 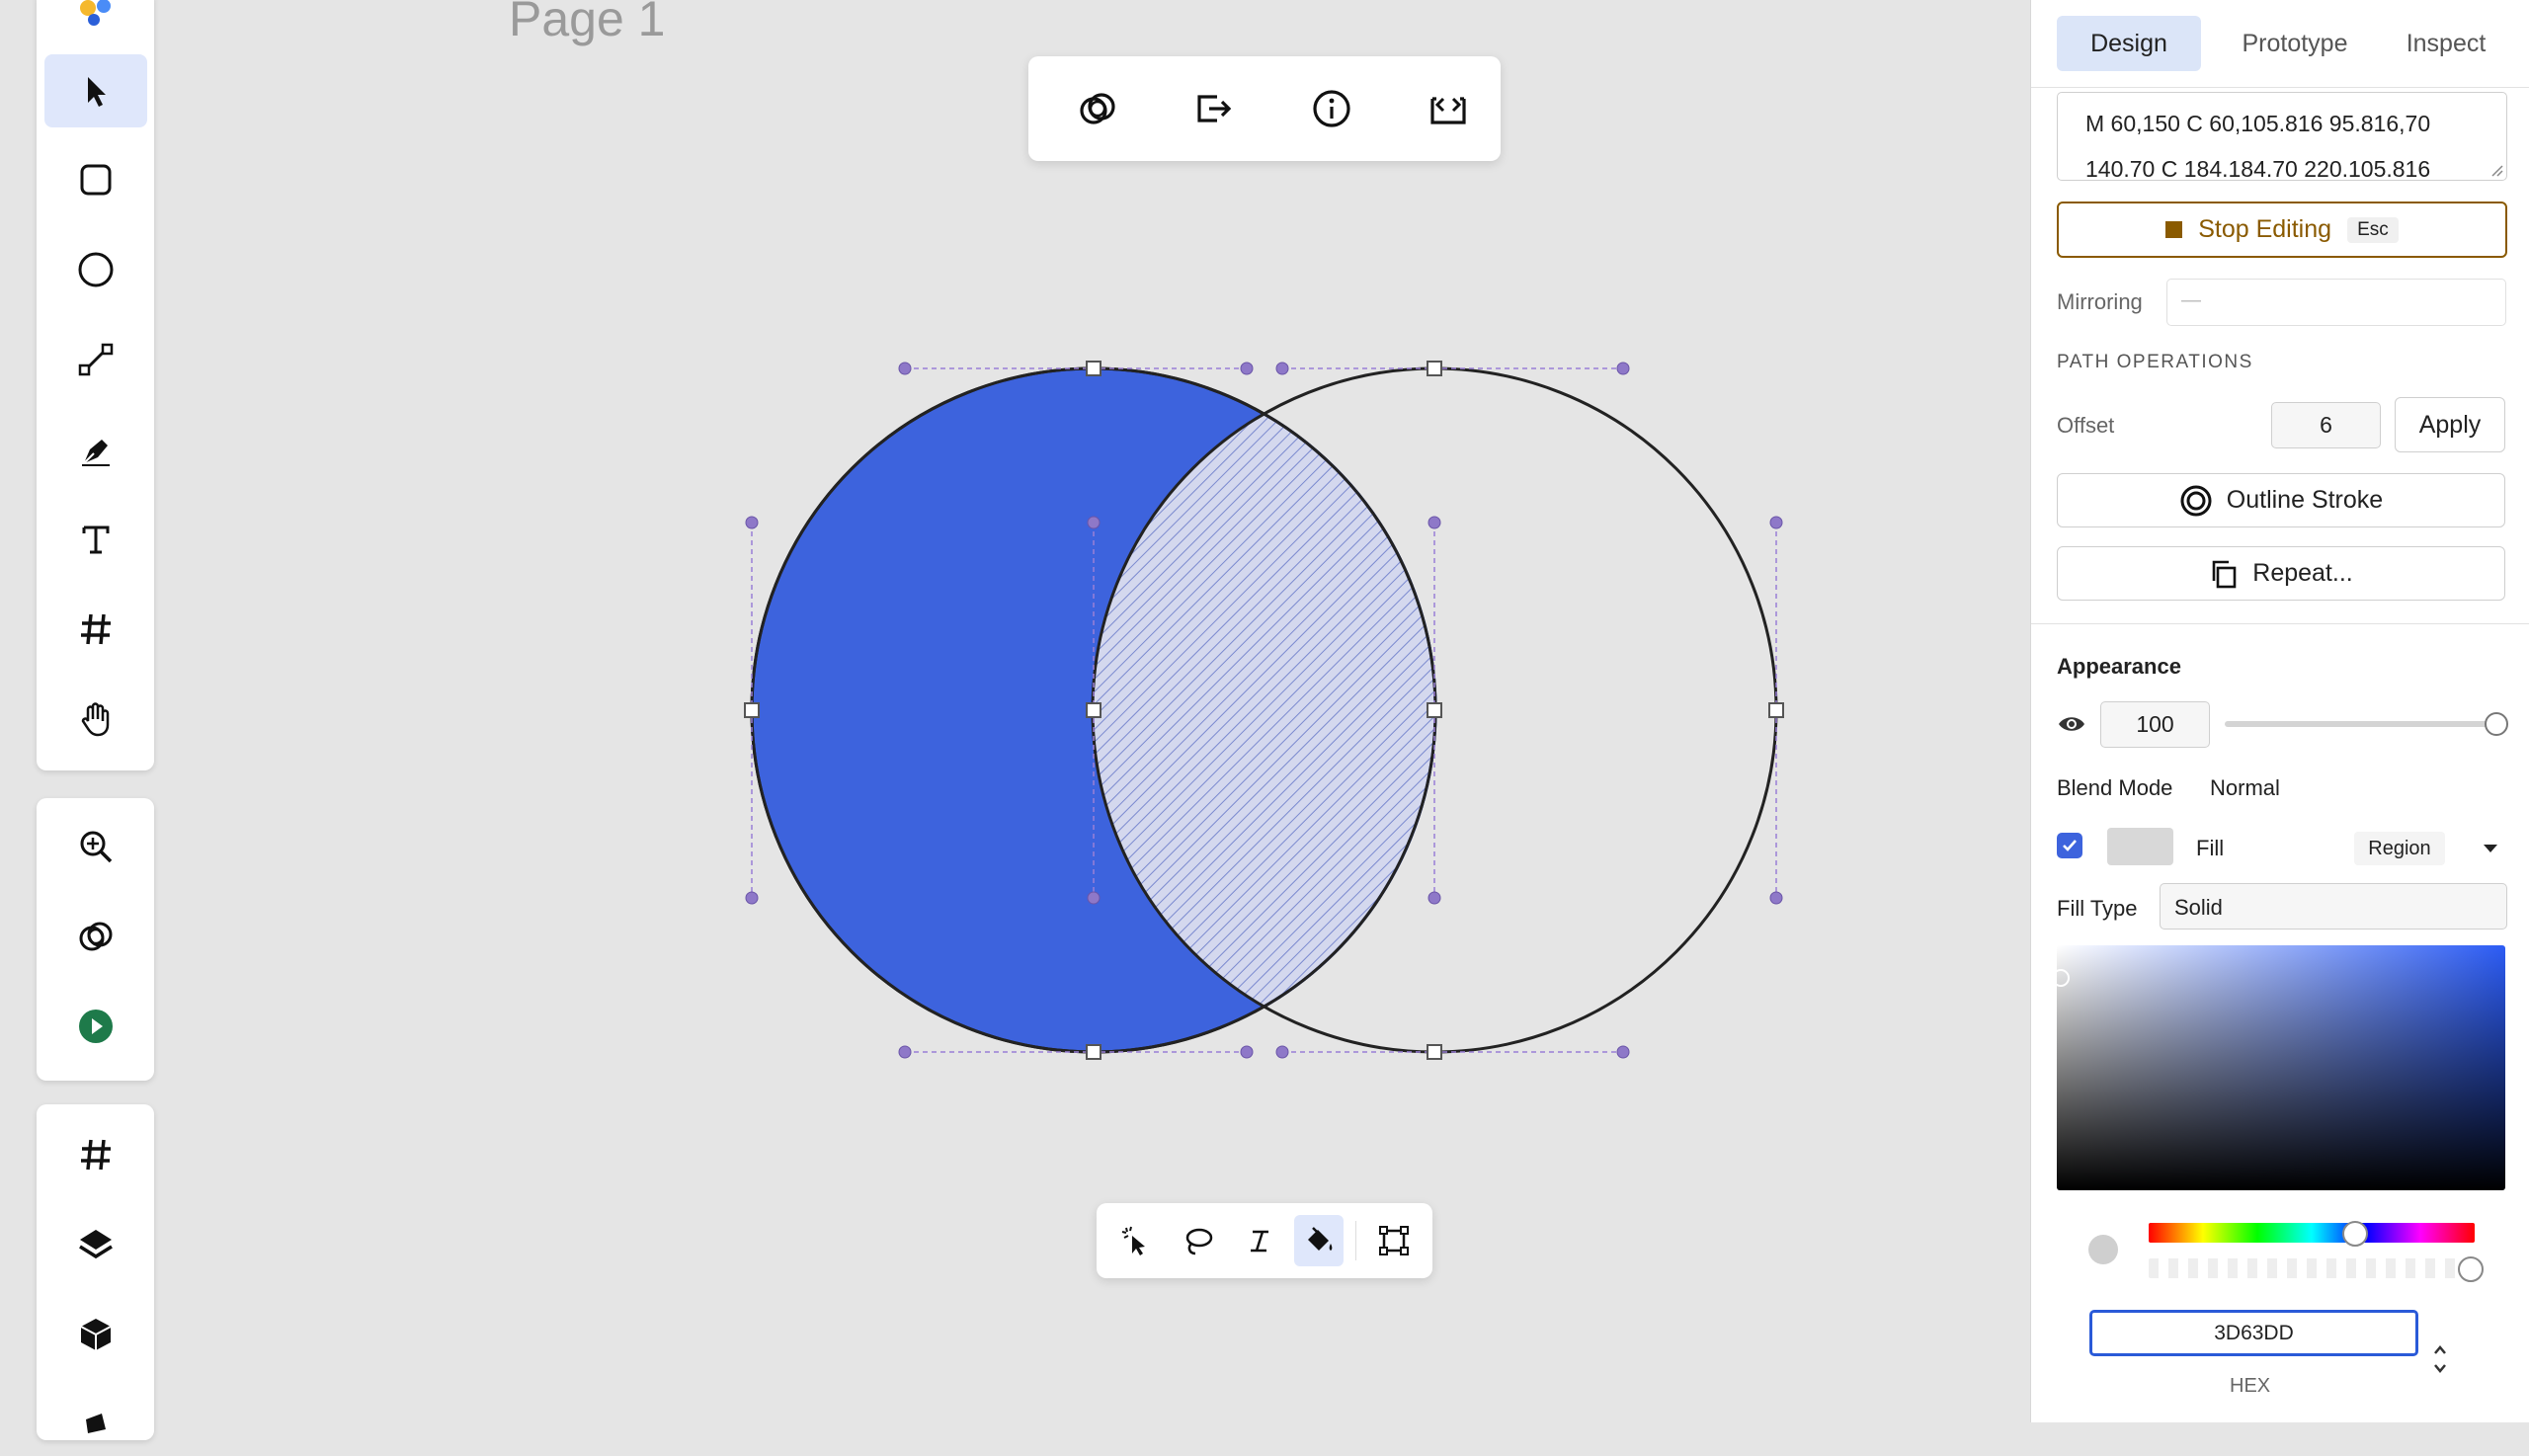 I want to click on fill-color-swatch, so click(x=2140, y=846).